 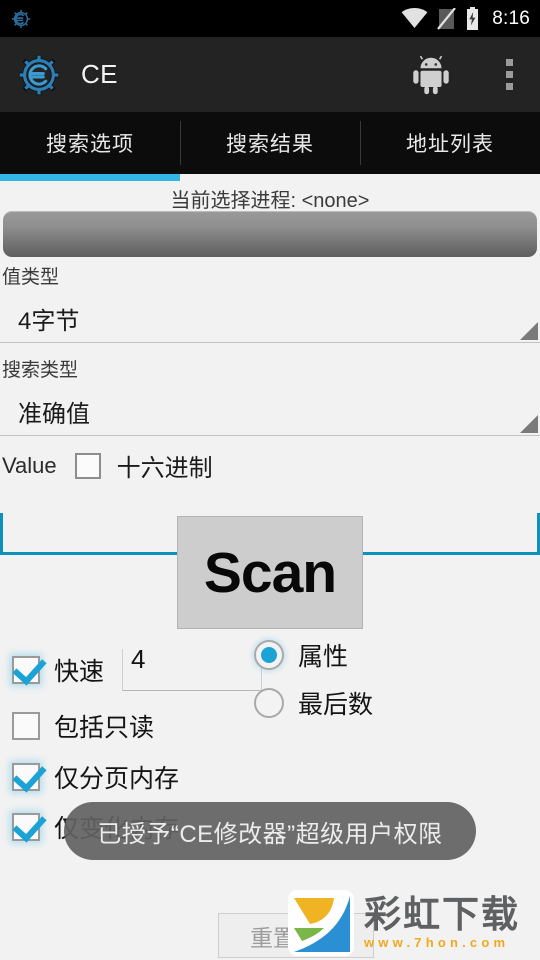 What do you see at coordinates (79, 672) in the screenshot?
I see `fast-label: 快速` at bounding box center [79, 672].